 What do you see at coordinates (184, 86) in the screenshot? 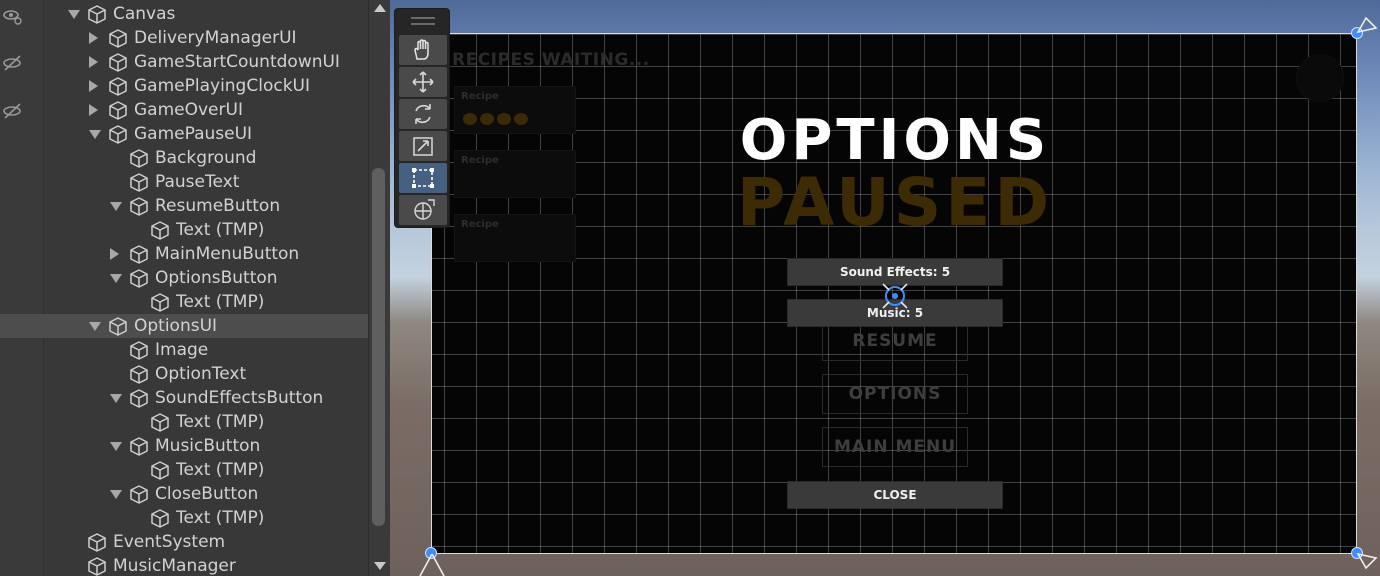
I see `hierarchy-item: GamePlayingClockUI` at bounding box center [184, 86].